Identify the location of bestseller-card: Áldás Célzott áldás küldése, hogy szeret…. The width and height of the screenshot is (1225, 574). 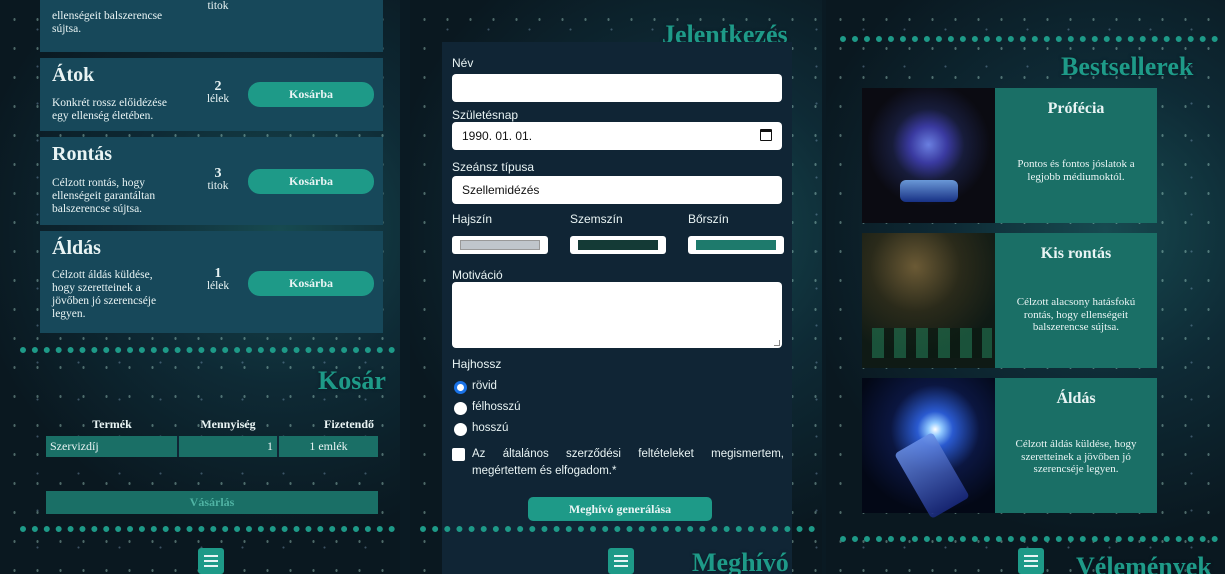
(1009, 448).